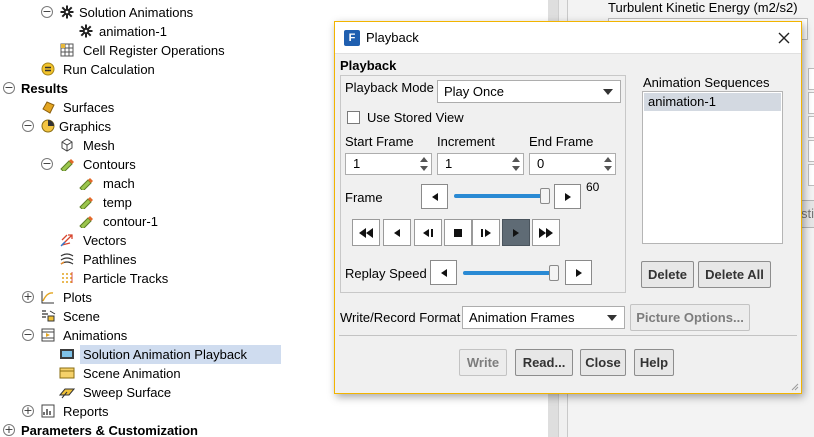 The image size is (814, 437). What do you see at coordinates (95, 335) in the screenshot?
I see `tree-item-label: Animations` at bounding box center [95, 335].